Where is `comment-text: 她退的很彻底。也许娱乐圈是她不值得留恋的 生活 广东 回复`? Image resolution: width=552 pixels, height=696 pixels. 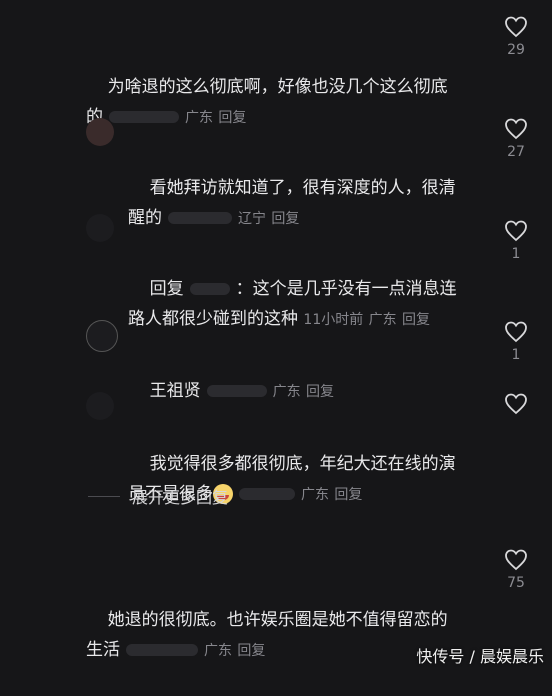
comment-text: 她退的很彻底。也许娱乐圈是她不值得留恋的 生活 广东 回复 is located at coordinates (267, 635).